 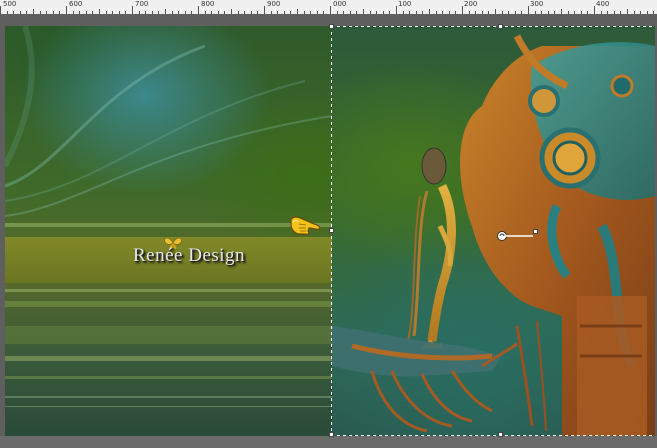 I want to click on ruler-label: 300, so click(x=537, y=4).